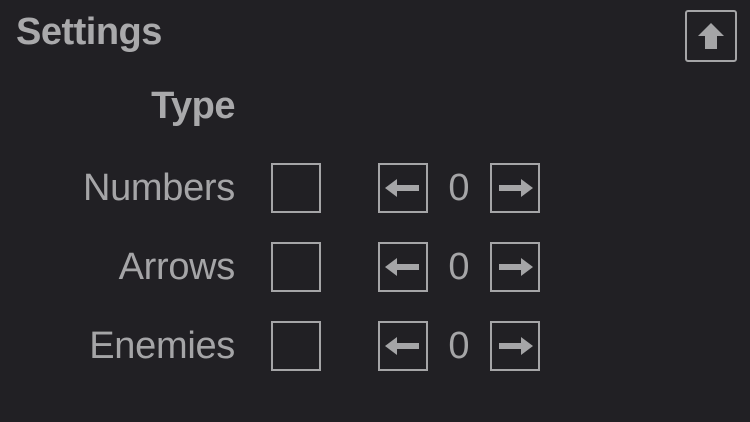 Image resolution: width=750 pixels, height=422 pixels. I want to click on row-label-numbers: Numbers, so click(158, 188).